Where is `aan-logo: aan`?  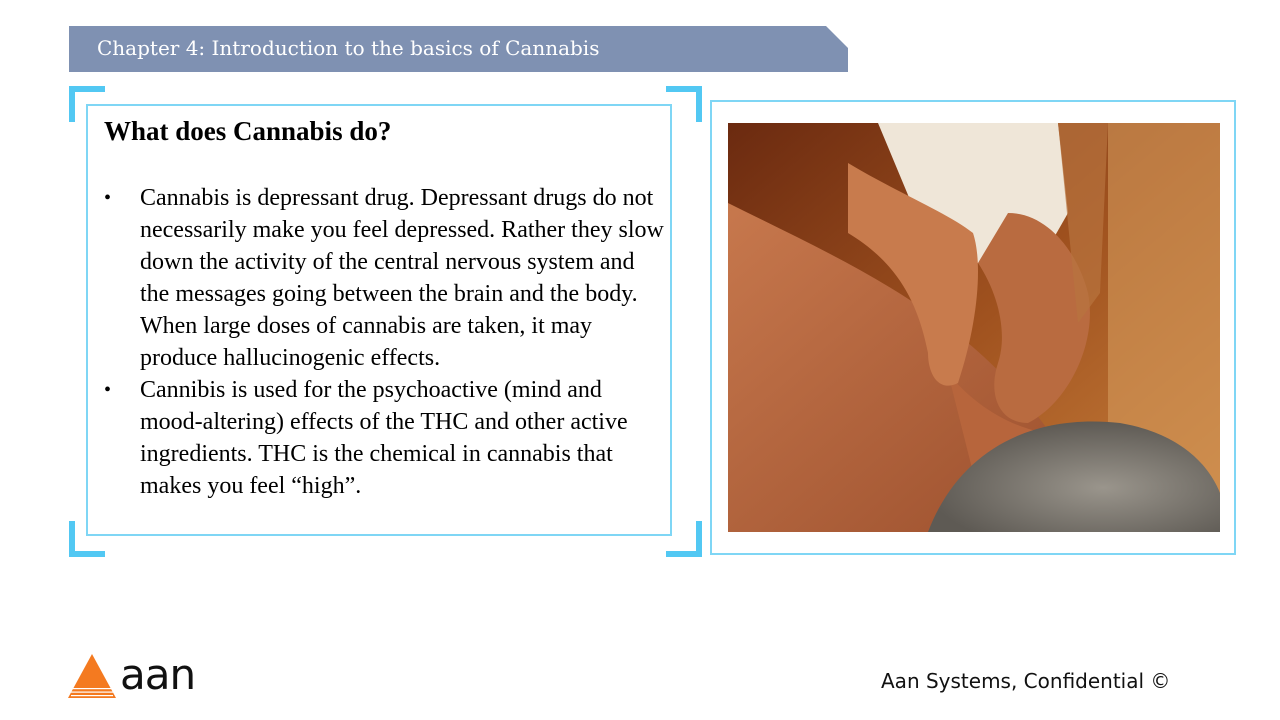 aan-logo: aan is located at coordinates (133, 675).